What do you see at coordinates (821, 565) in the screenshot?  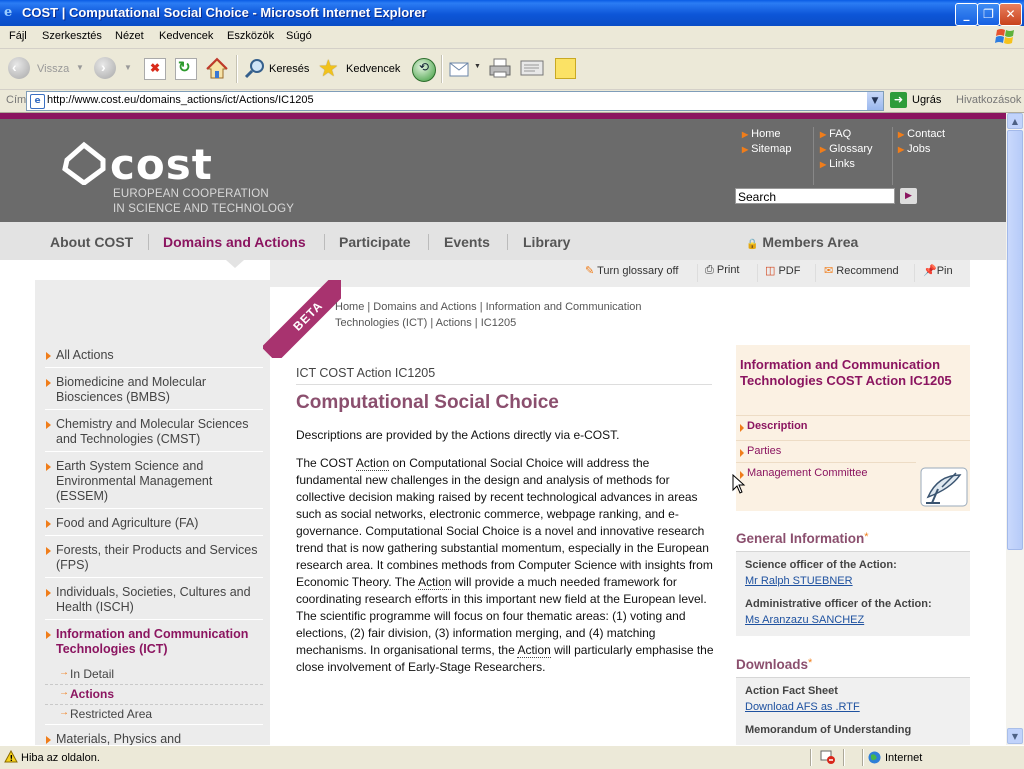 I see `science-officer-label: Science officer of the Action:` at bounding box center [821, 565].